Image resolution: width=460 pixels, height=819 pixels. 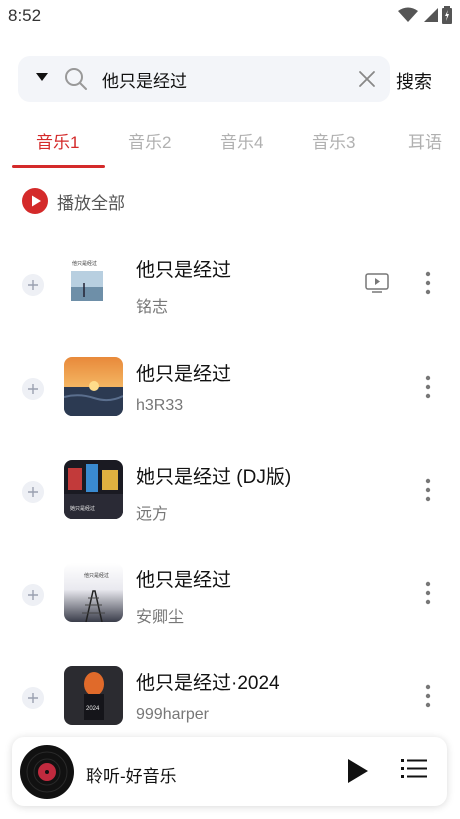 I want to click on vinyl-disc-icon, so click(x=47, y=772).